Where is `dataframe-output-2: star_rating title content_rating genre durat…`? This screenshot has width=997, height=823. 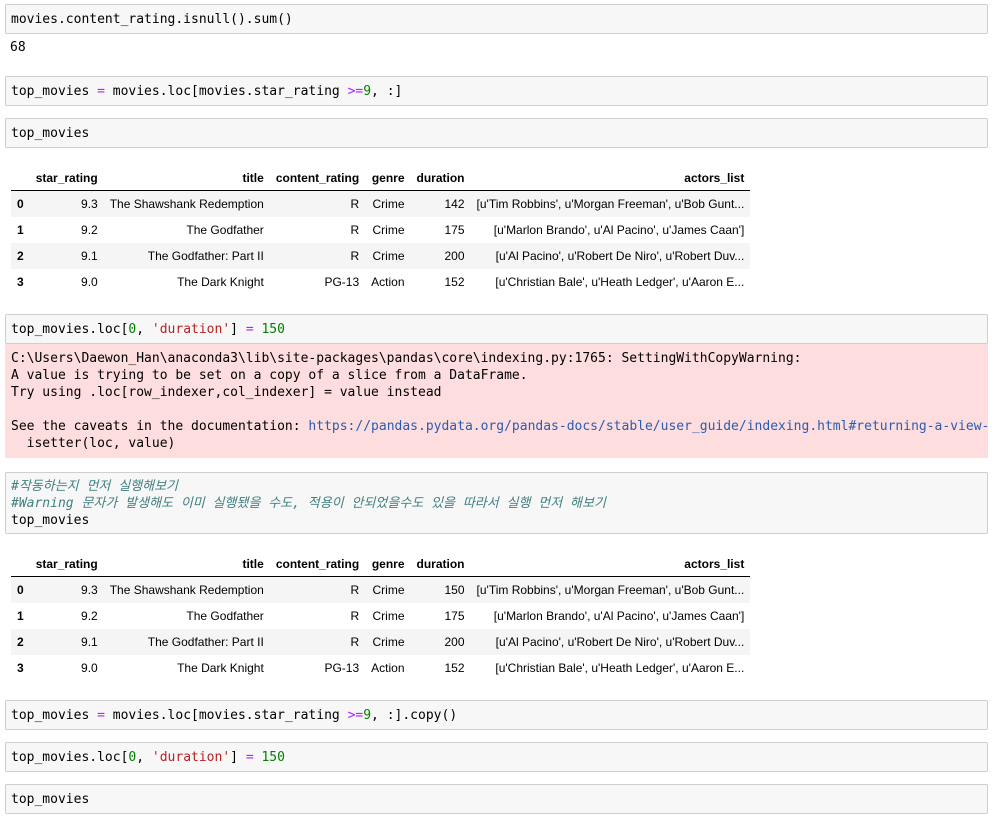 dataframe-output-2: star_rating title content_rating genre durat… is located at coordinates (381, 616).